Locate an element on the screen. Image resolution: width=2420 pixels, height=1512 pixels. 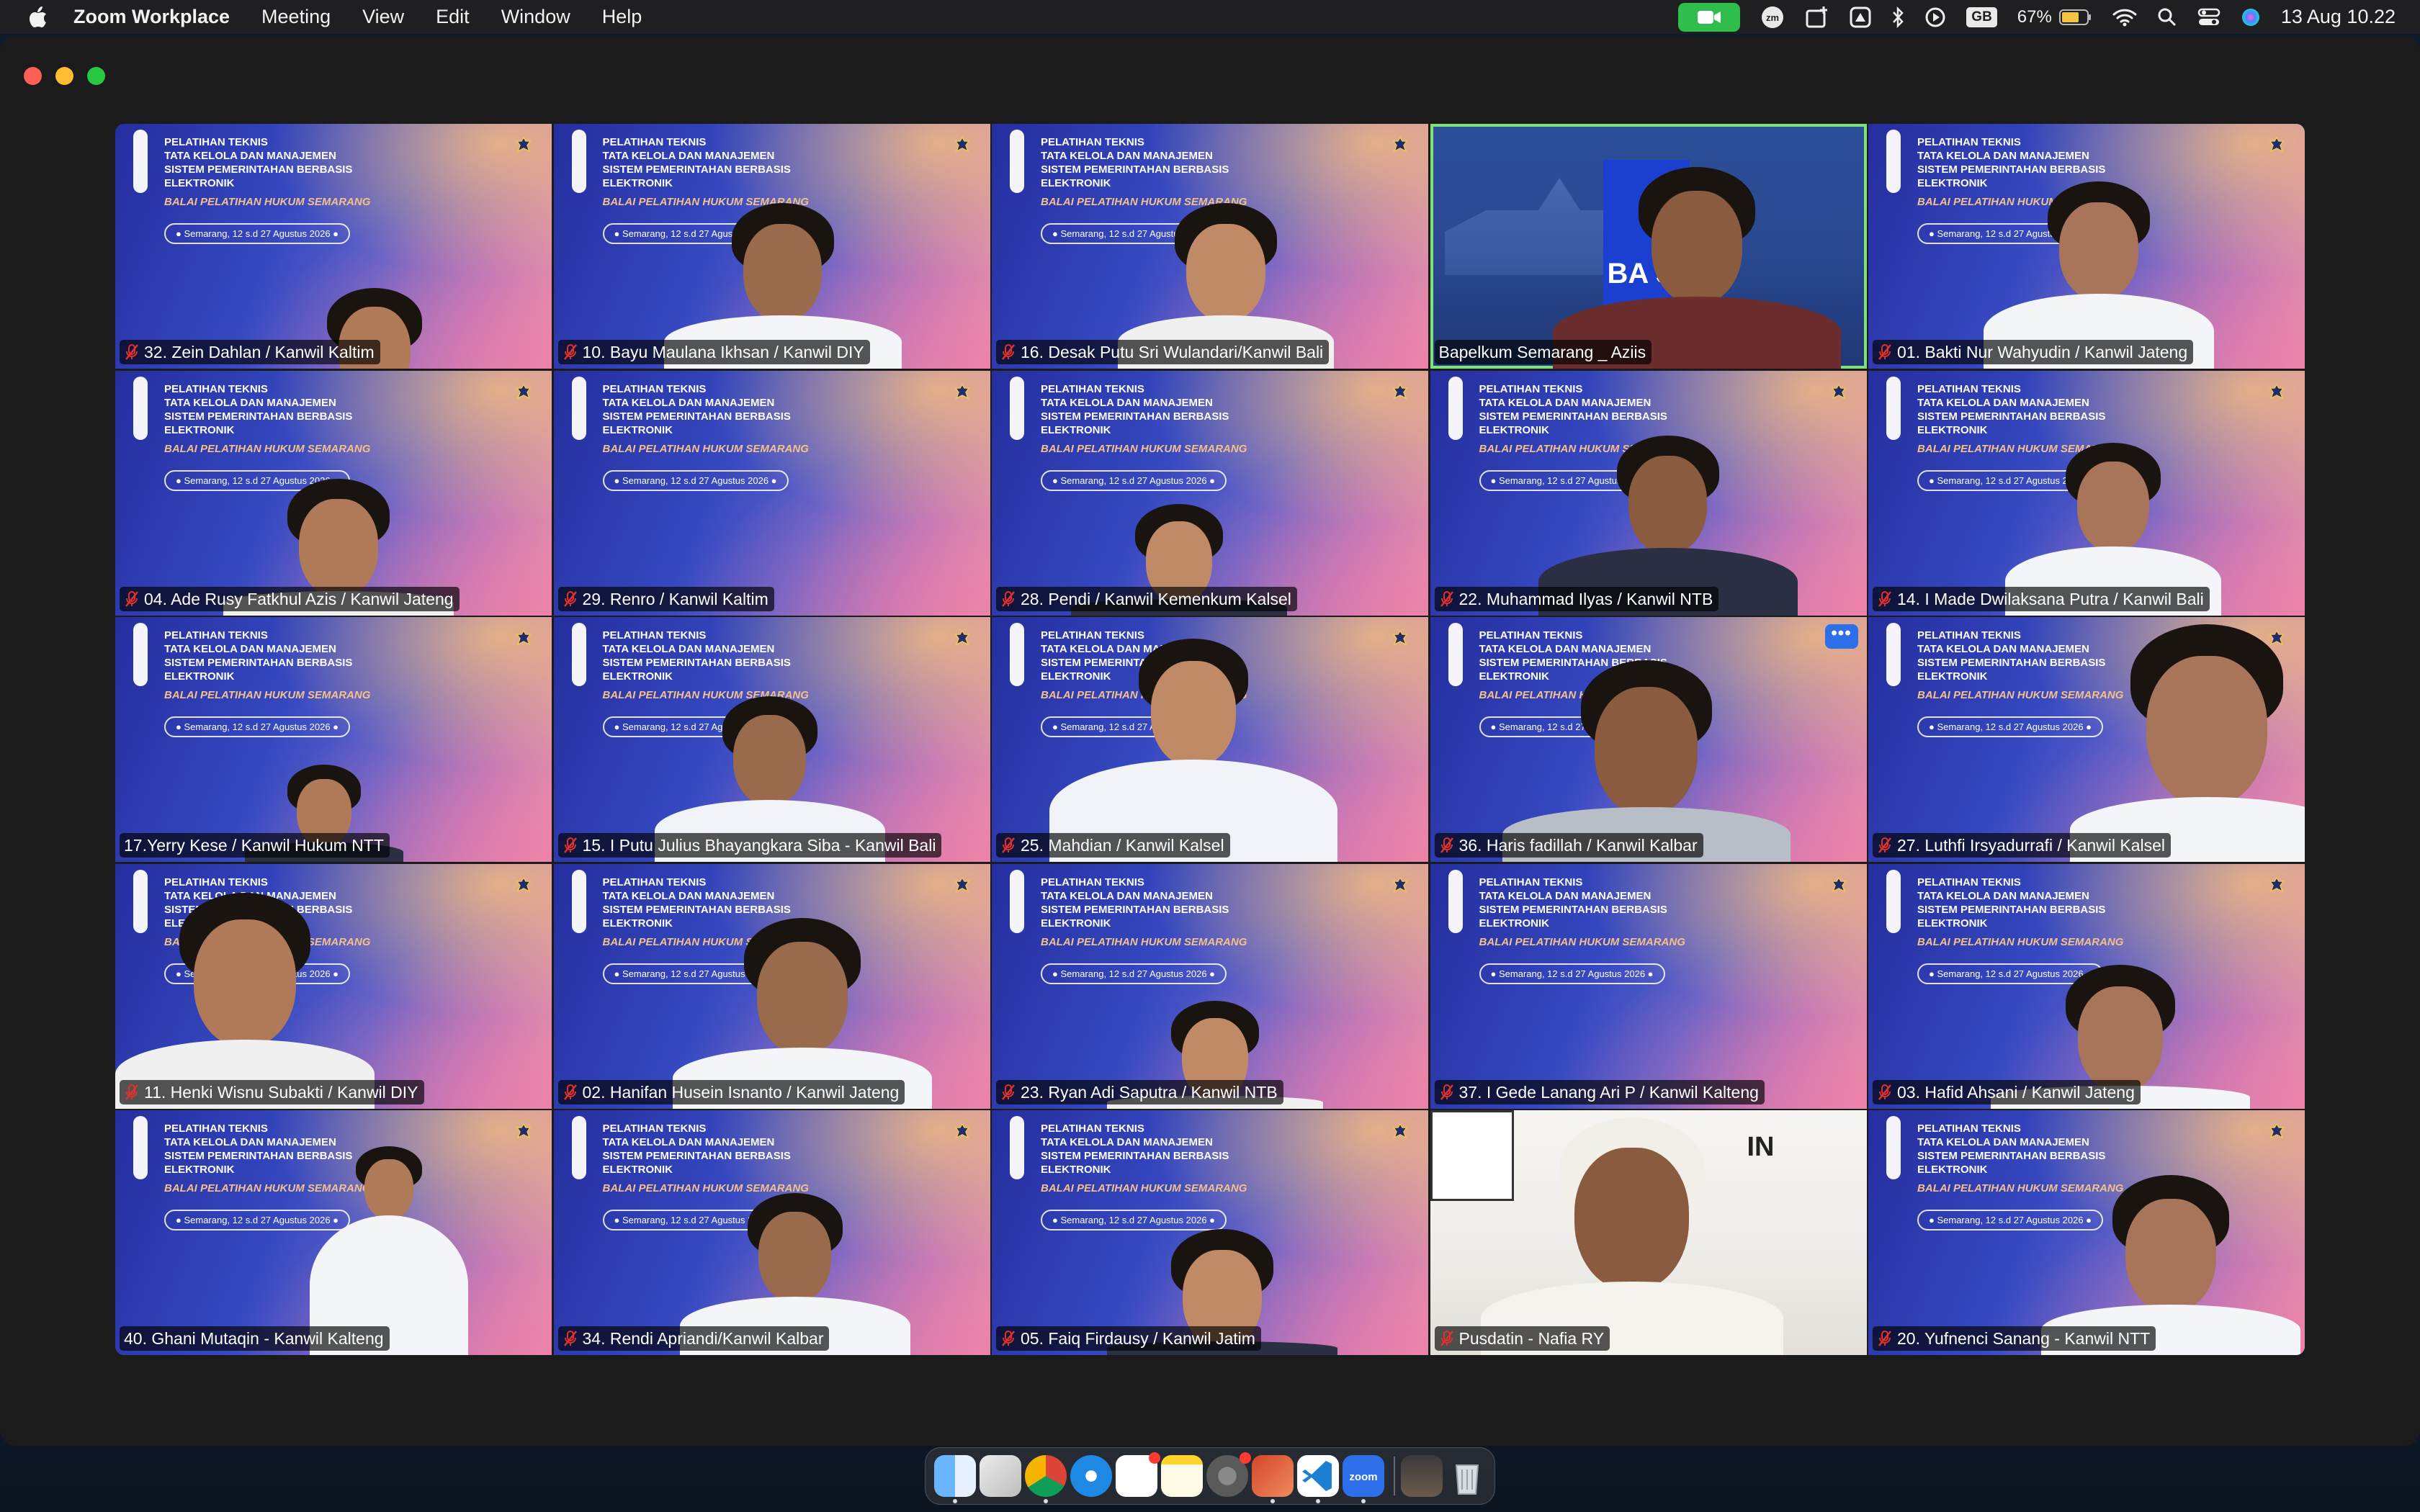
control-center-icon is located at coordinates (2208, 17).